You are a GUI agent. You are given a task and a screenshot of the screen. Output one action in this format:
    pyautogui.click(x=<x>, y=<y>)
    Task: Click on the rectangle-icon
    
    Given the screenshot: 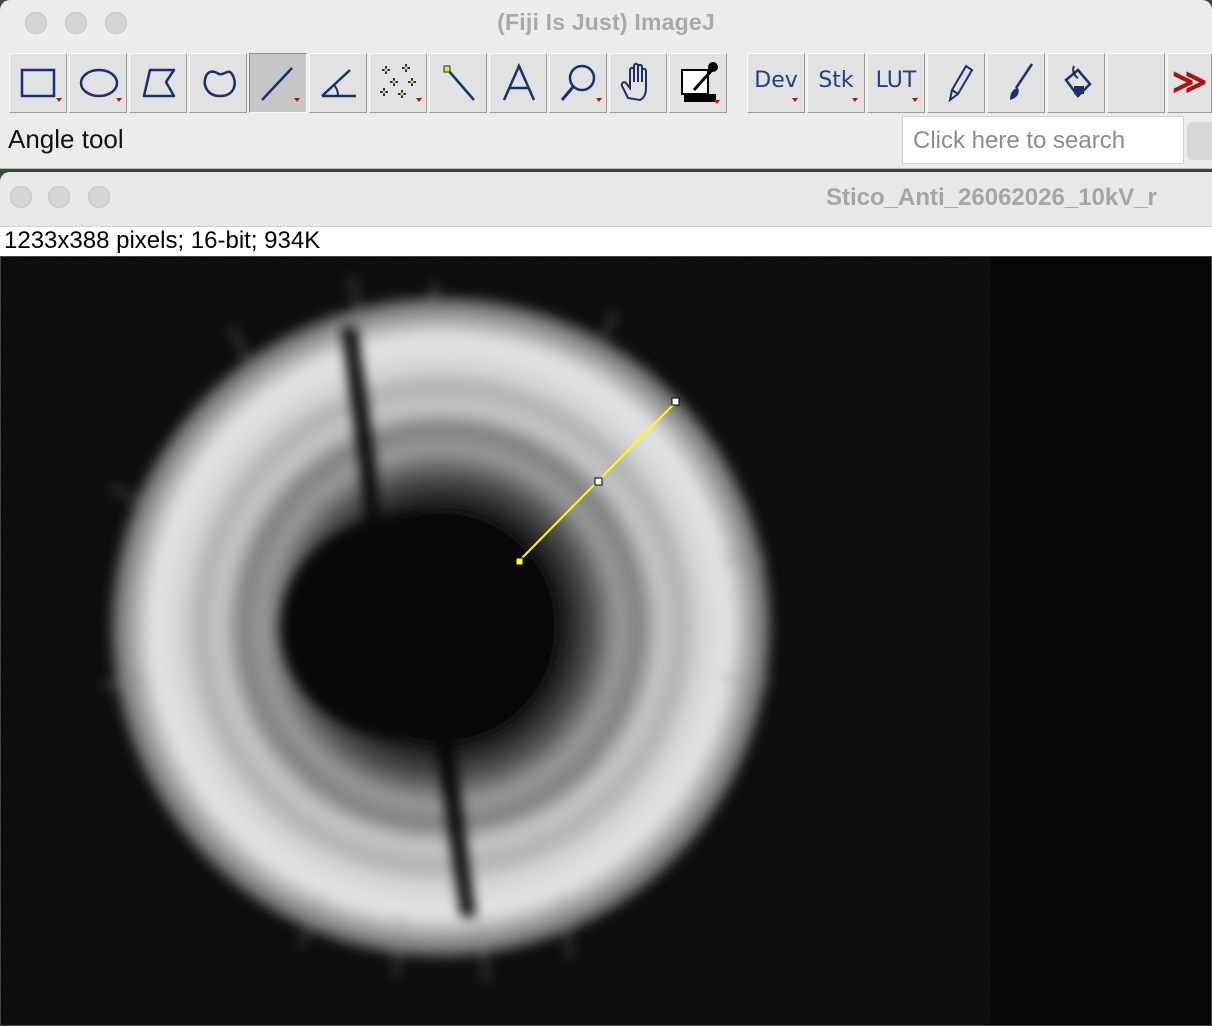 What is the action you would take?
    pyautogui.click(x=41, y=85)
    